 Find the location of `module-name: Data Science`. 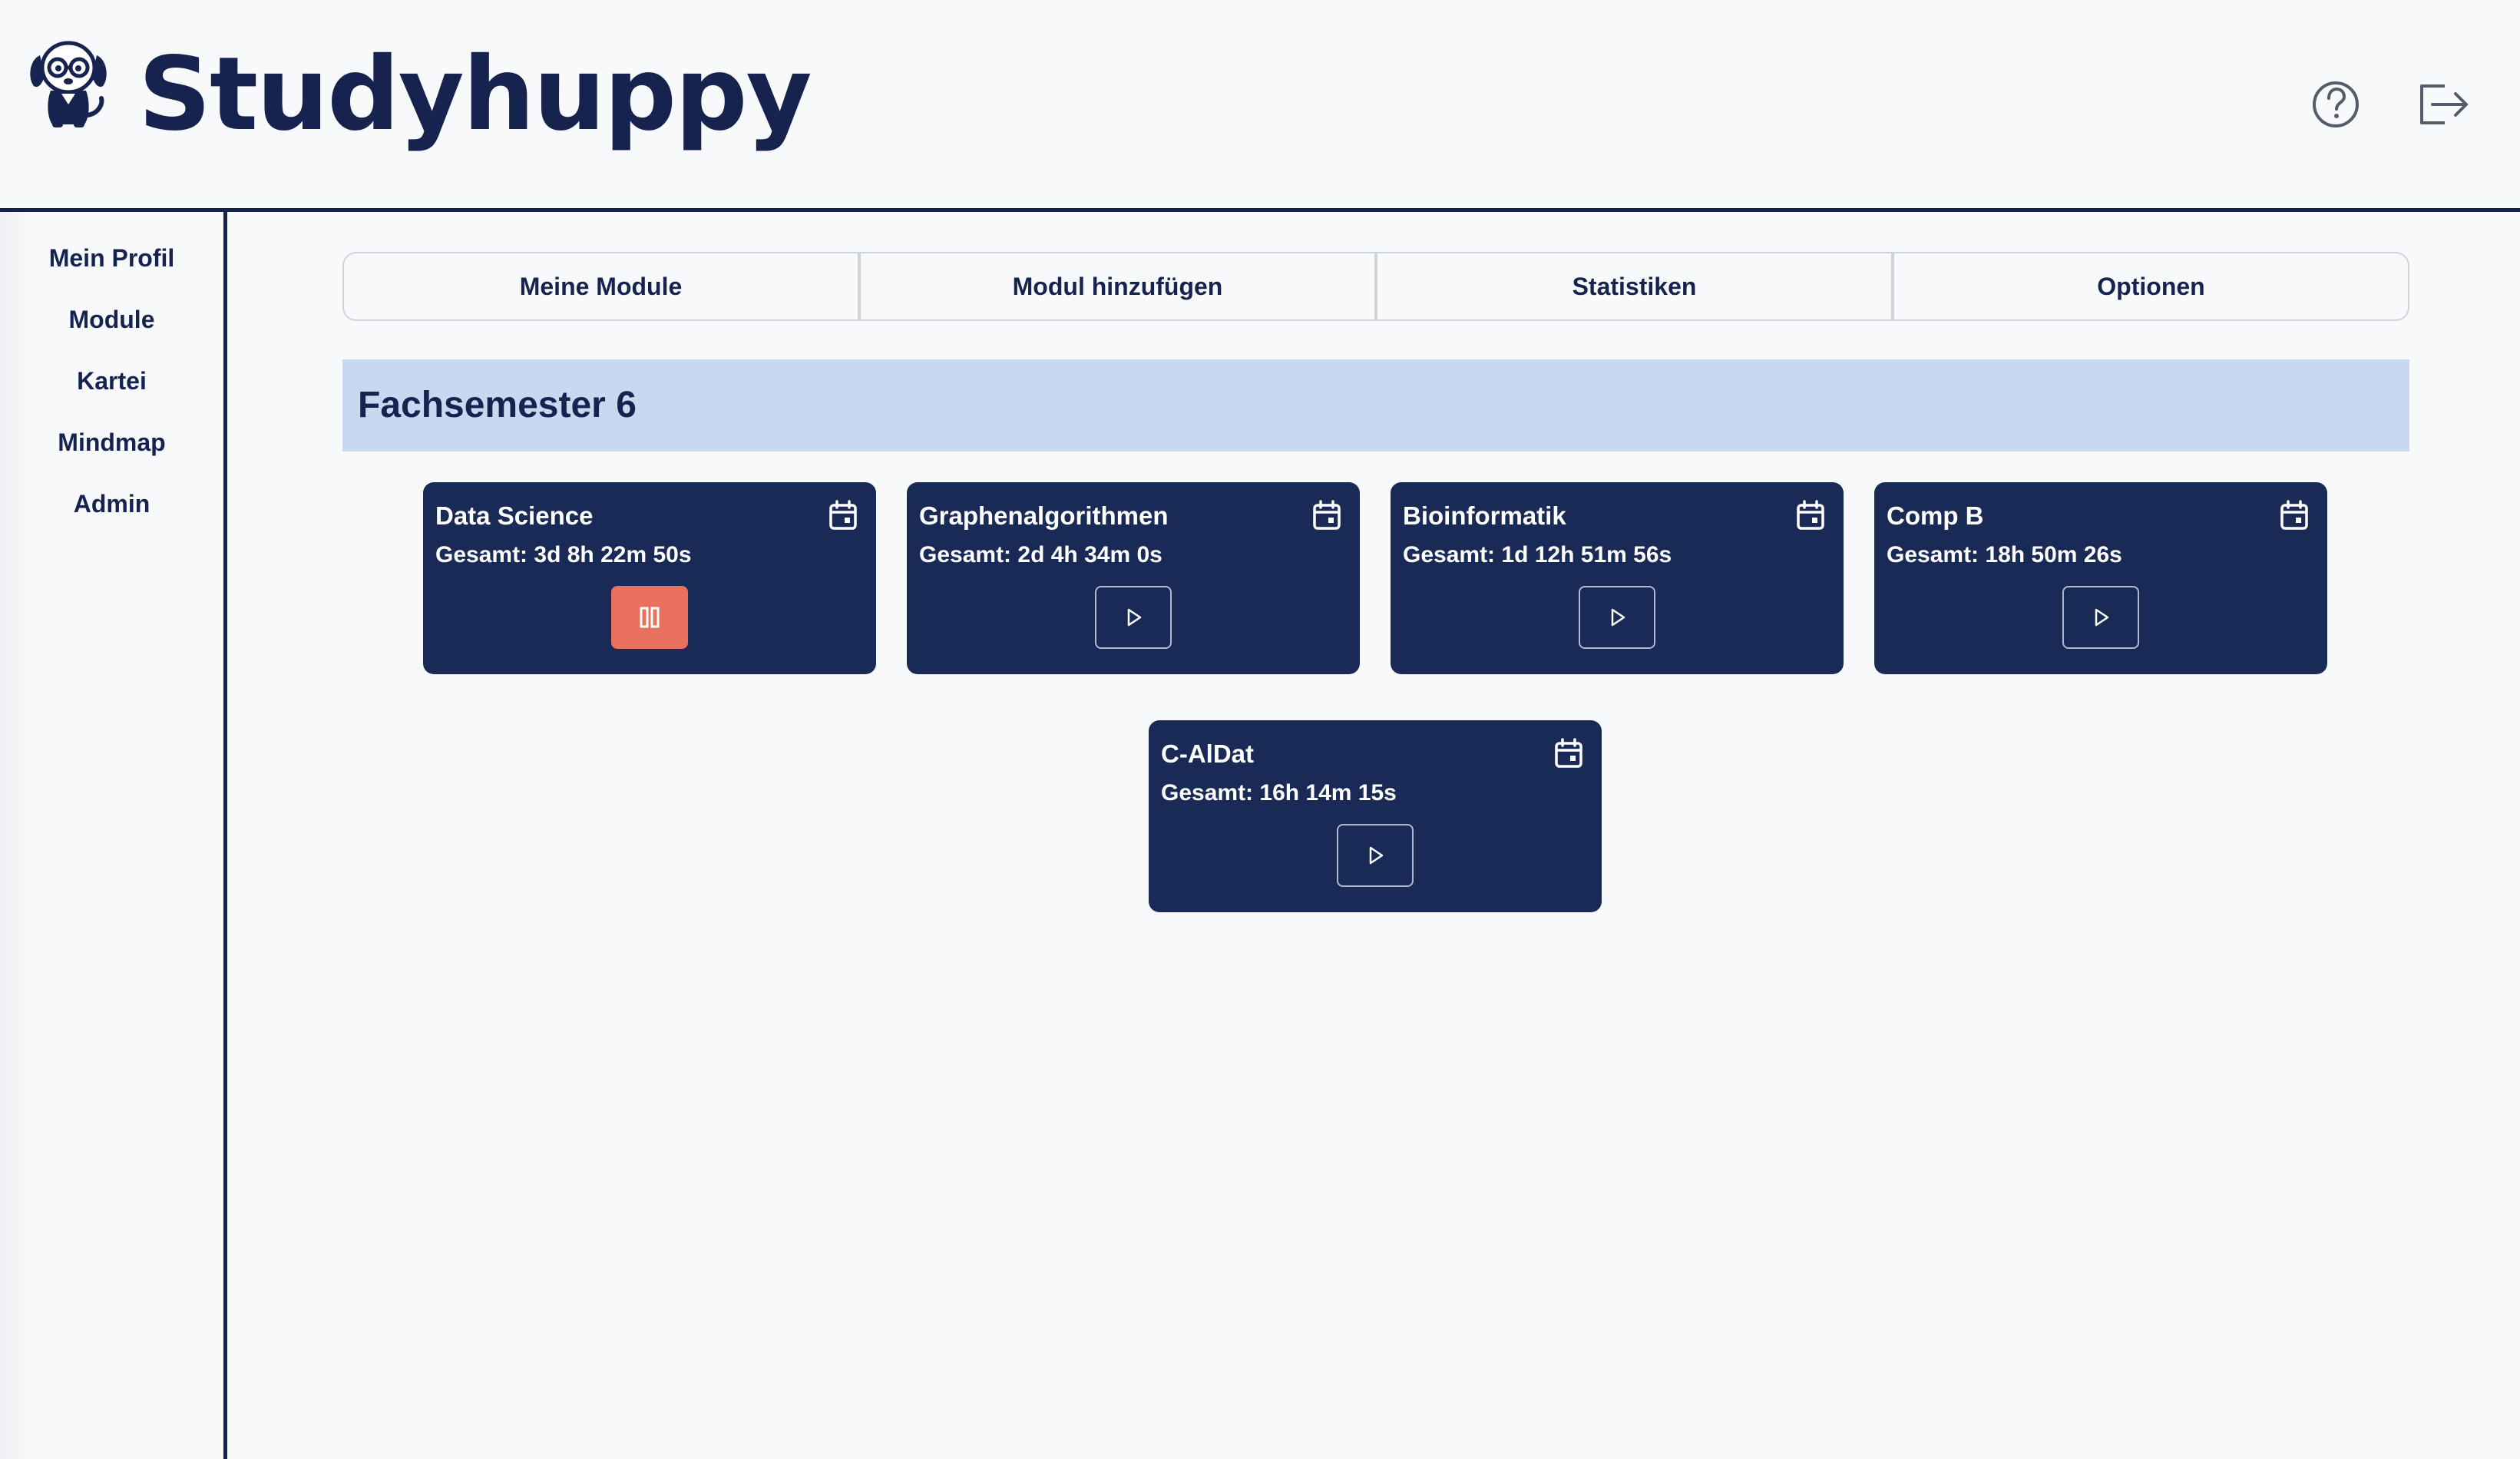

module-name: Data Science is located at coordinates (515, 515).